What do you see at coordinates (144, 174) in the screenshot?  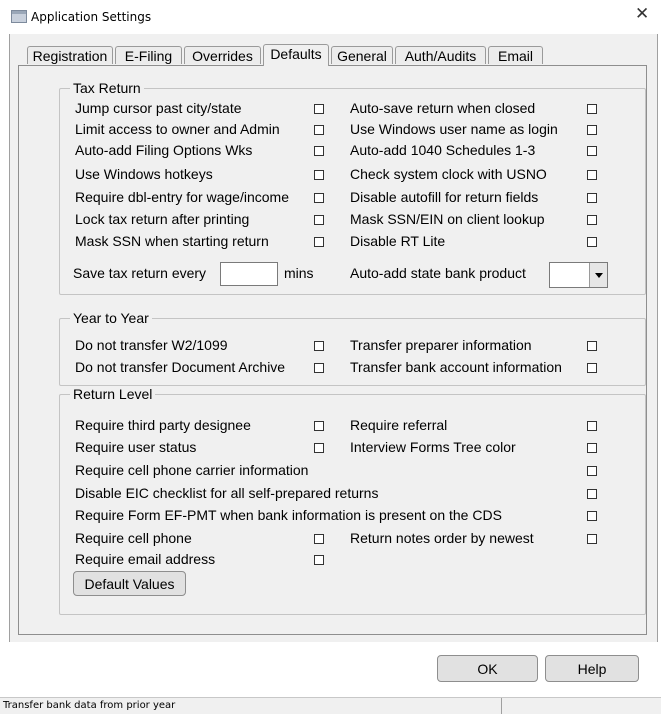 I see `tax-return-left-3-label: Use Windows hotkeys` at bounding box center [144, 174].